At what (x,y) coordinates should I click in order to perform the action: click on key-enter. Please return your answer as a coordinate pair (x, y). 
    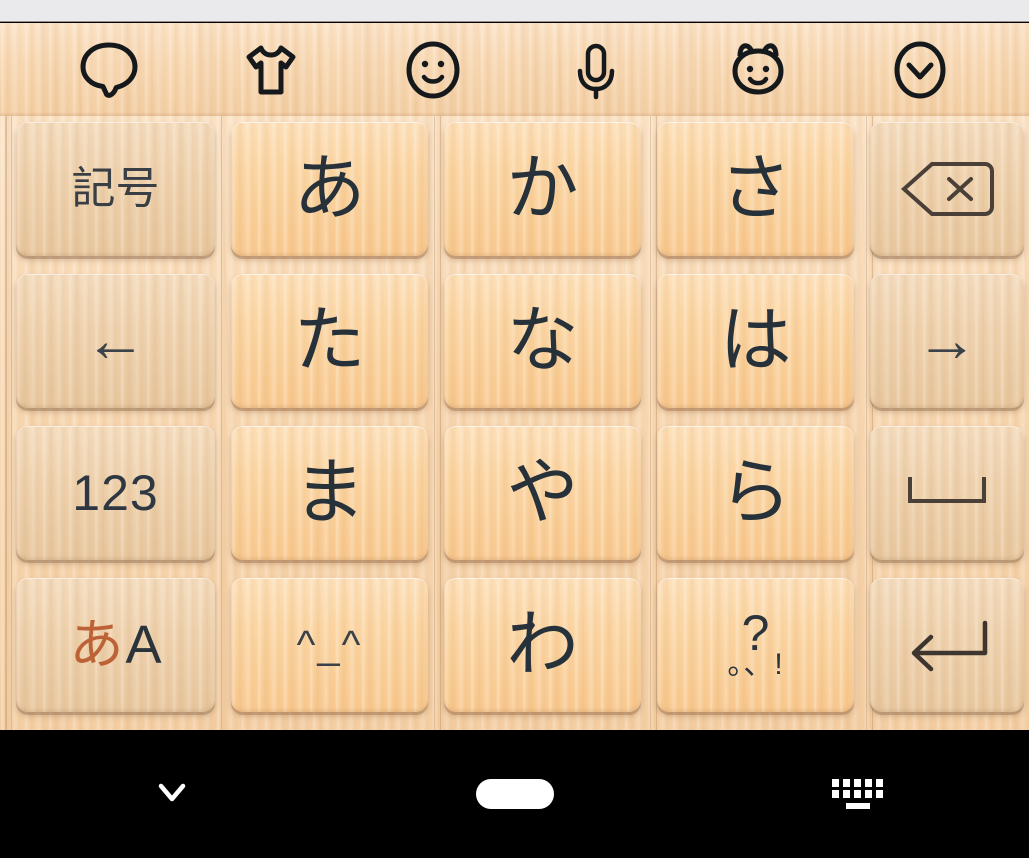
    Looking at the image, I should click on (947, 645).